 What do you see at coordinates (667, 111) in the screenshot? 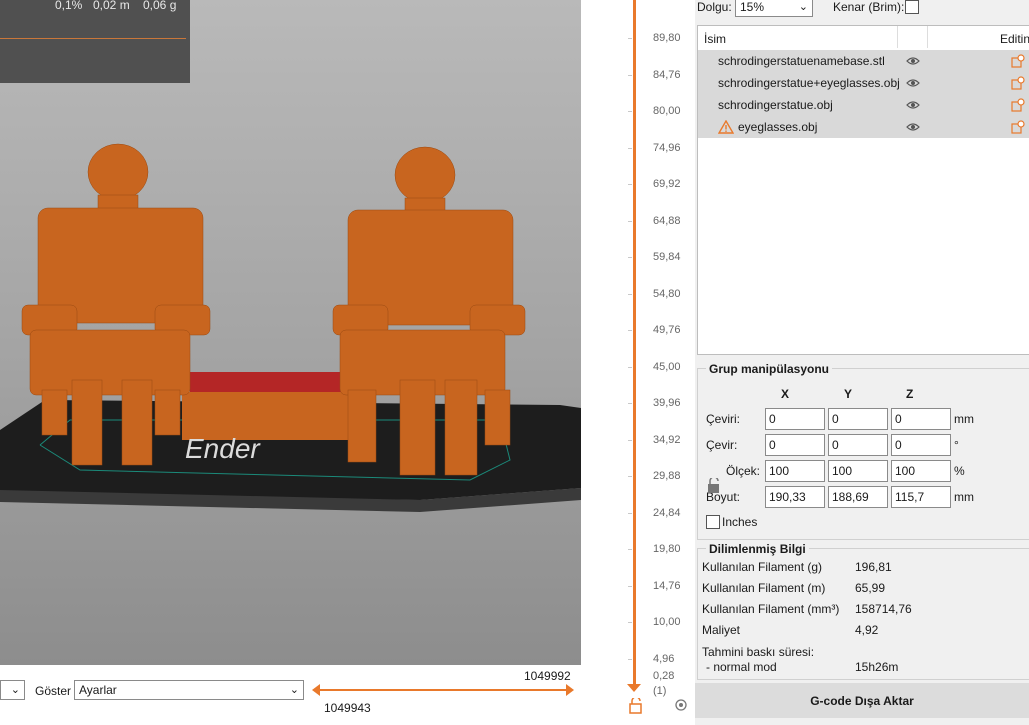
I see `layer-height-label: 80,00` at bounding box center [667, 111].